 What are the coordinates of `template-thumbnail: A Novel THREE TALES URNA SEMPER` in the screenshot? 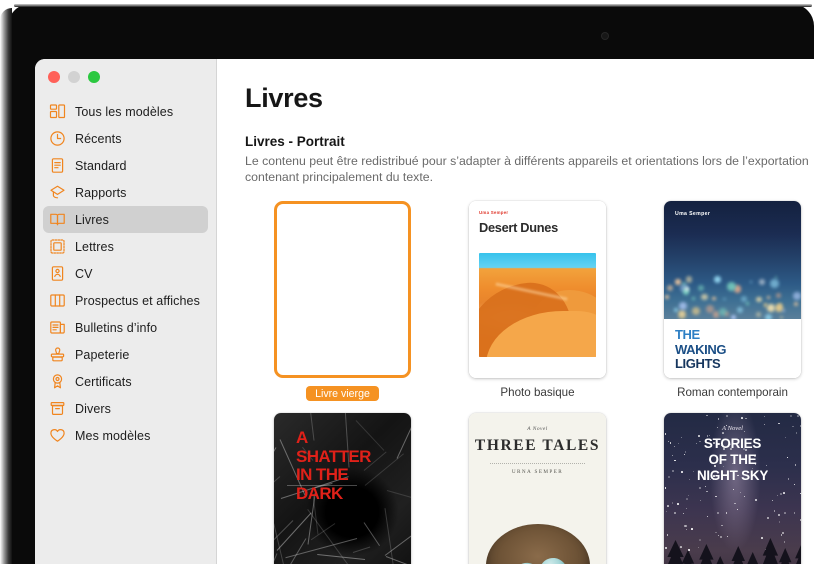 It's located at (537, 488).